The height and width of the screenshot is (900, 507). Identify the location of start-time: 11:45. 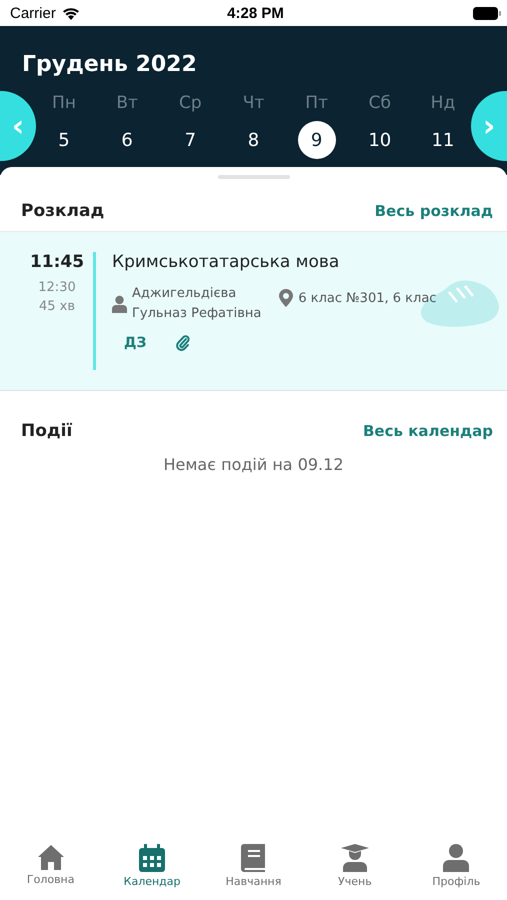
(57, 262).